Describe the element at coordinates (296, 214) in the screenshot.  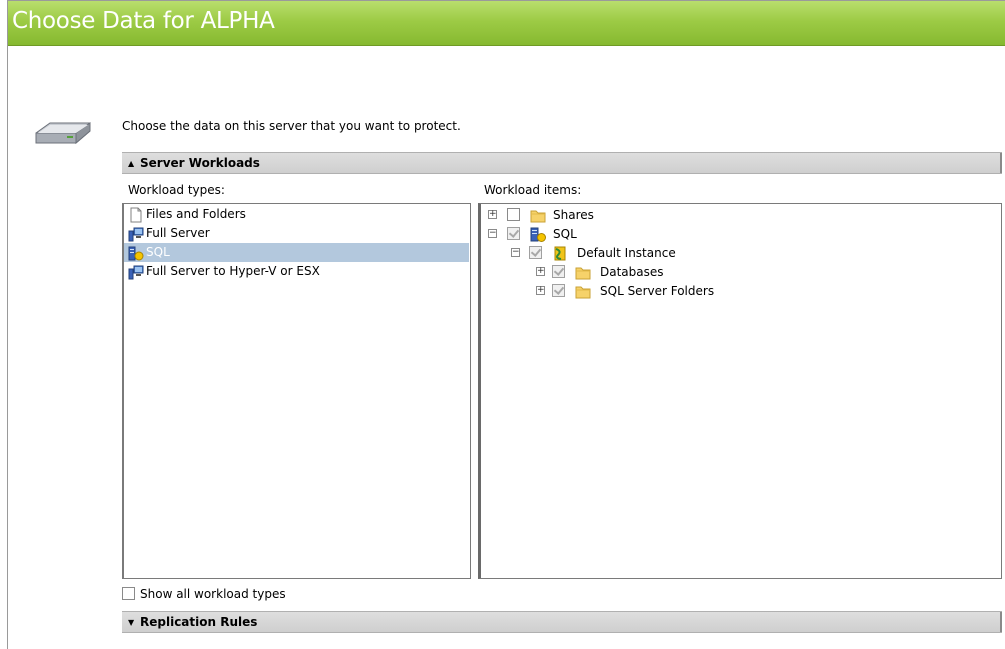
I see `workload-type-item: Files and Folders` at that location.